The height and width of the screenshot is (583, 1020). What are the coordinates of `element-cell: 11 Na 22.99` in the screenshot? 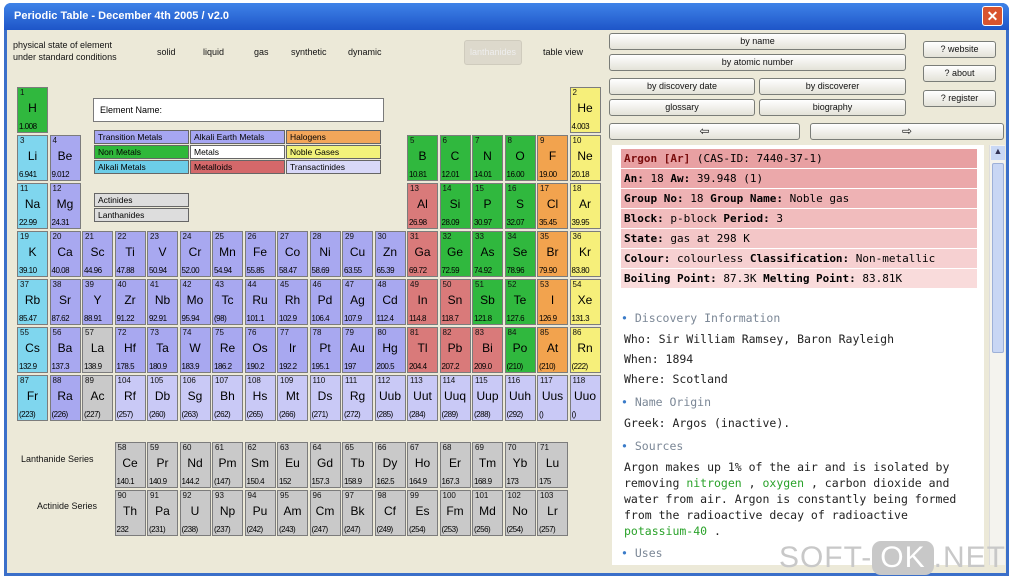 It's located at (32, 206).